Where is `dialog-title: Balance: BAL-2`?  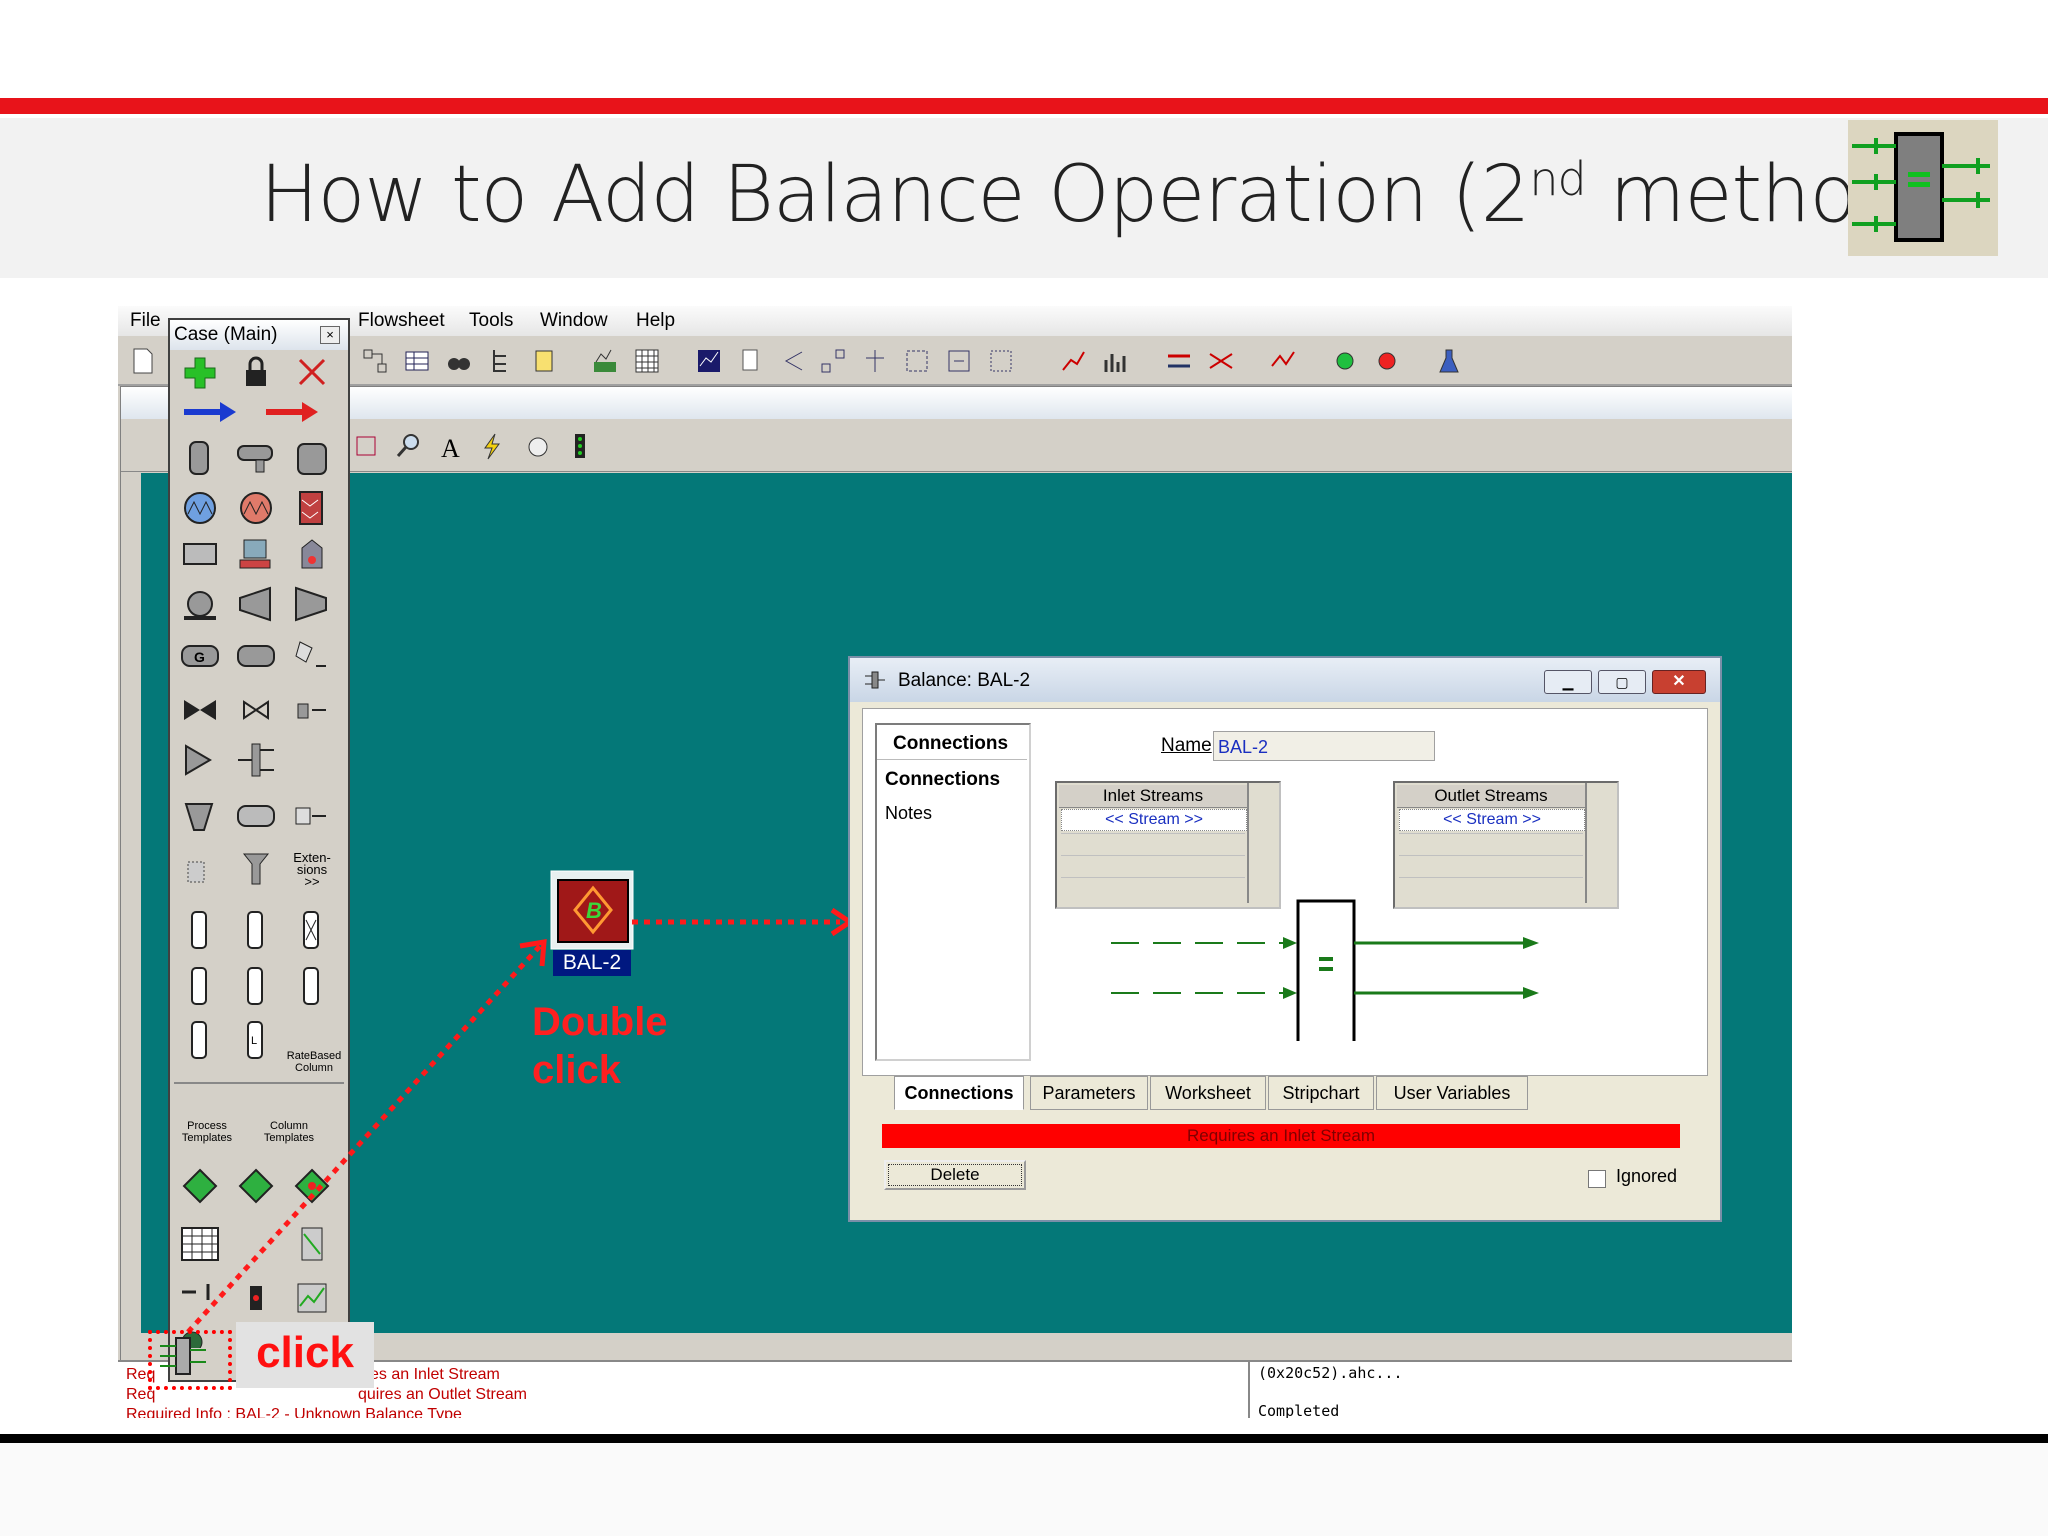 dialog-title: Balance: BAL-2 is located at coordinates (964, 680).